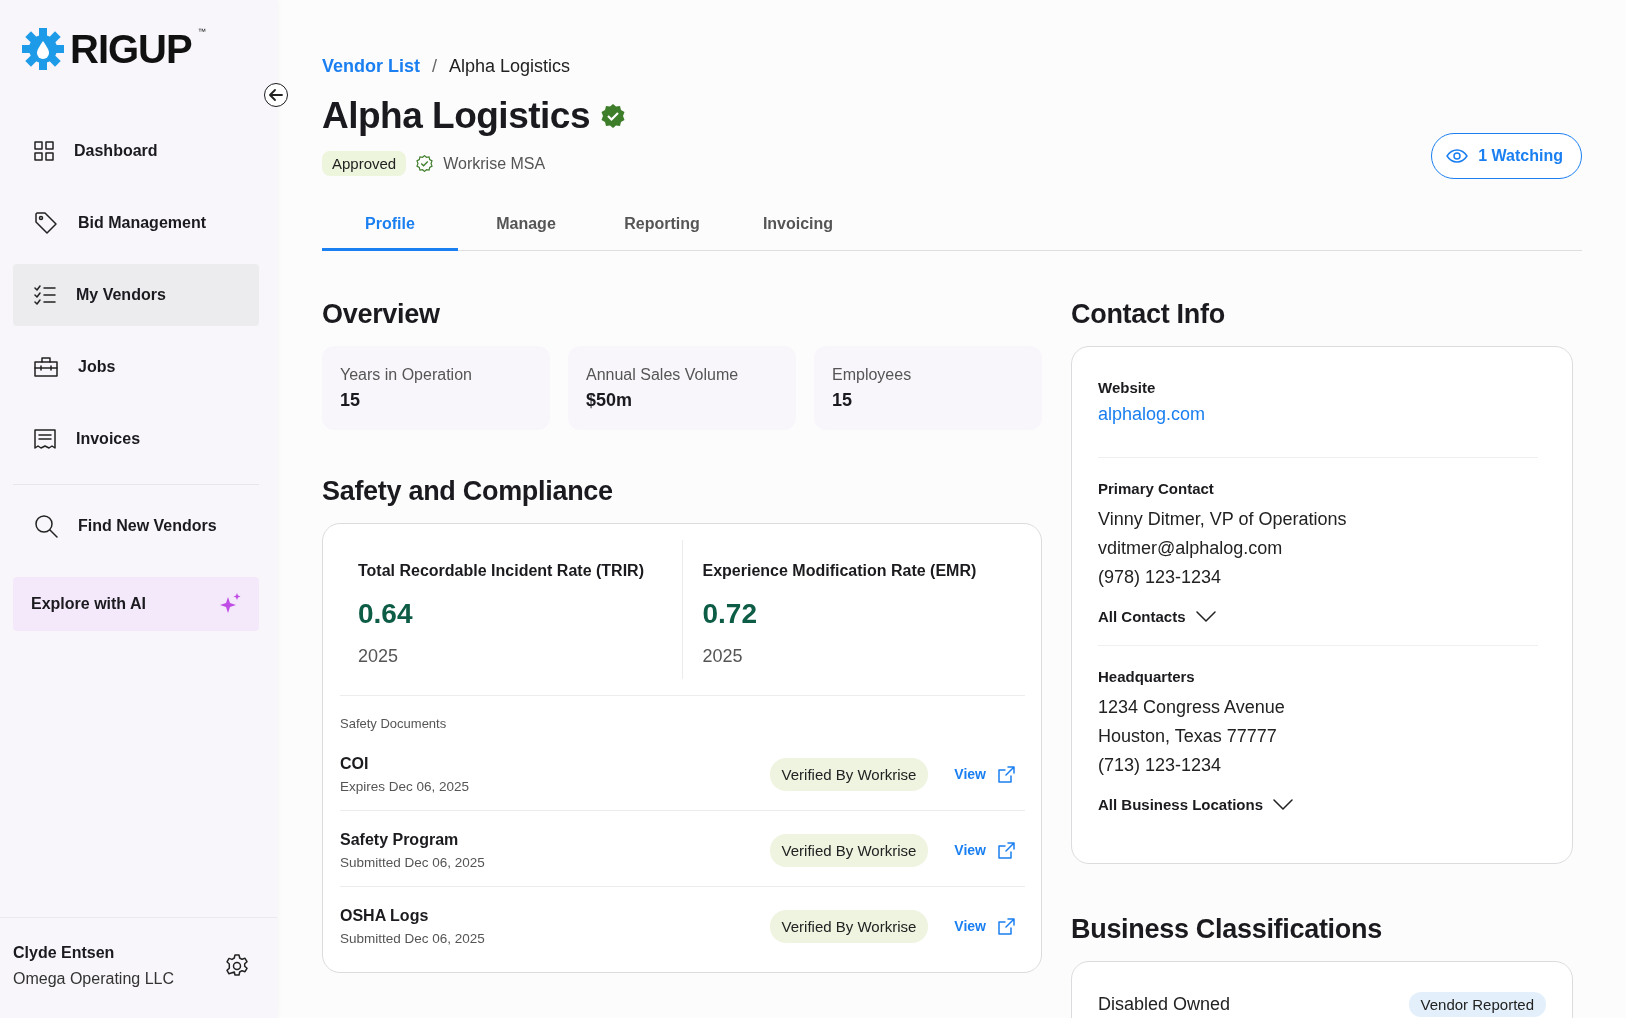  I want to click on field-label: Headquarters, so click(1147, 676).